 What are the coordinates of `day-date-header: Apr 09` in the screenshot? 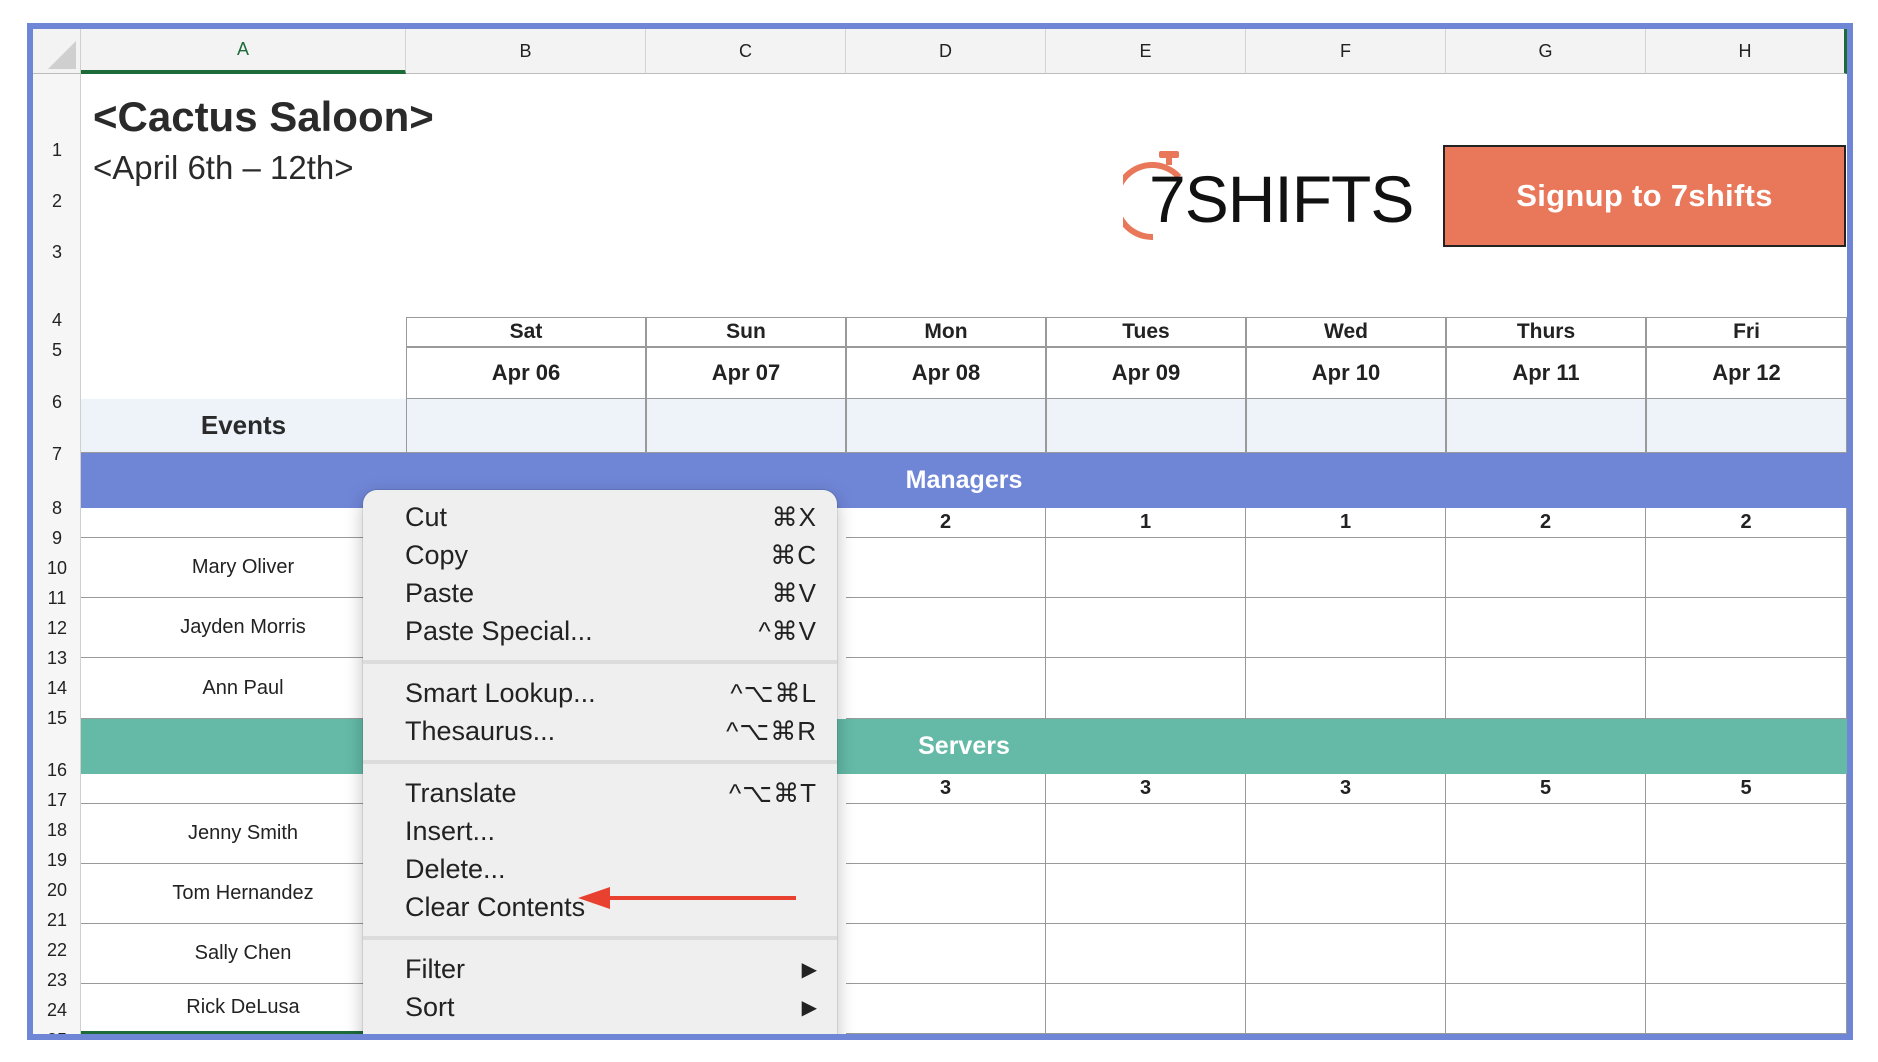 It's located at (1146, 373).